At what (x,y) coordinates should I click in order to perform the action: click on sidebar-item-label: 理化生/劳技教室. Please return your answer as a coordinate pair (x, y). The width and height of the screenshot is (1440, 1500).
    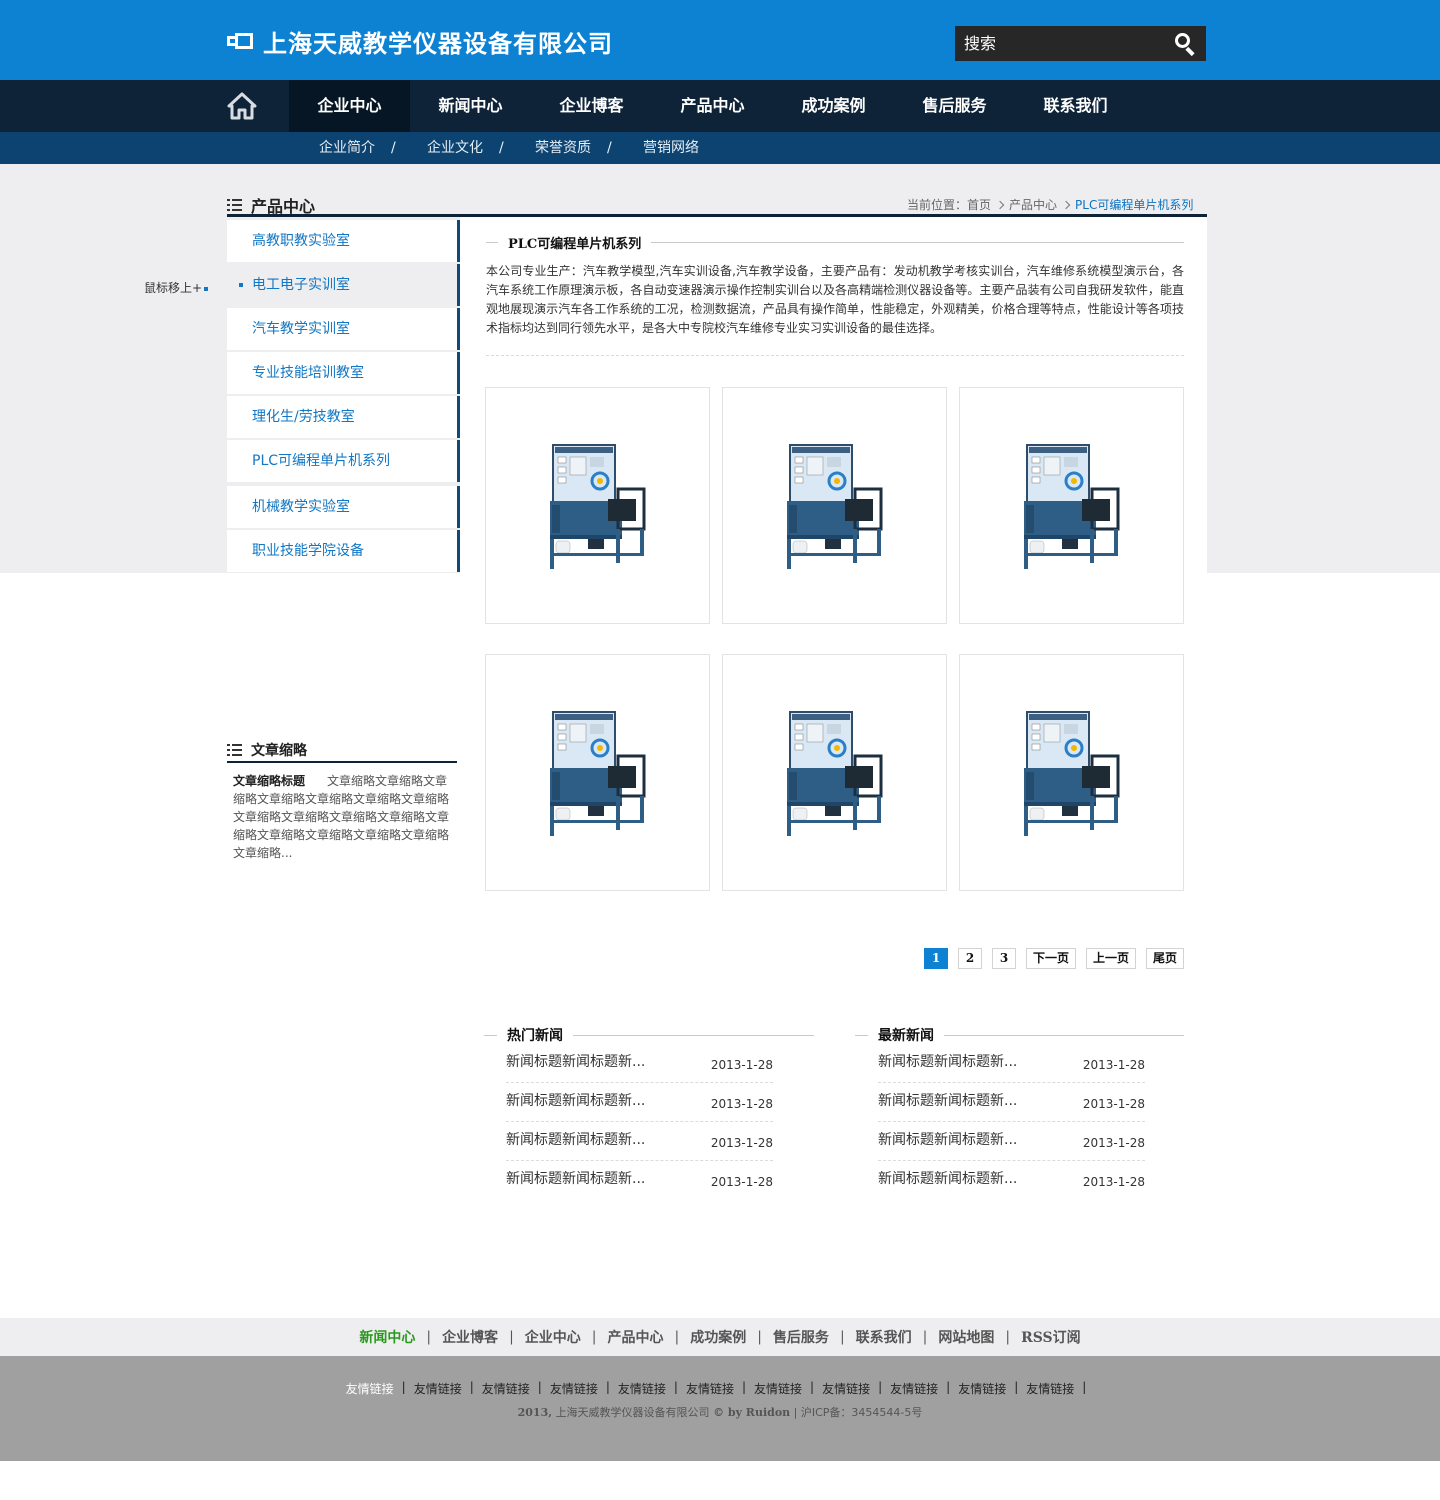
    Looking at the image, I should click on (303, 417).